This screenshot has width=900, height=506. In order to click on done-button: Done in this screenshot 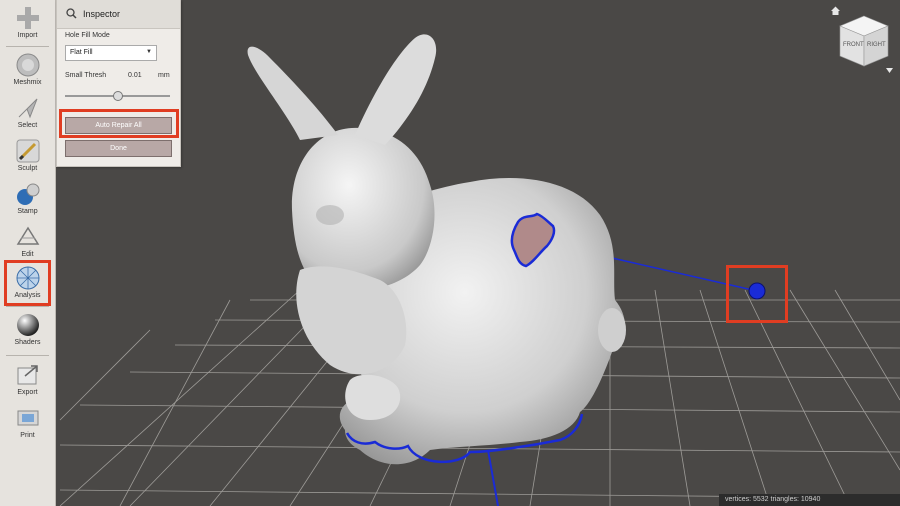, I will do `click(118, 148)`.